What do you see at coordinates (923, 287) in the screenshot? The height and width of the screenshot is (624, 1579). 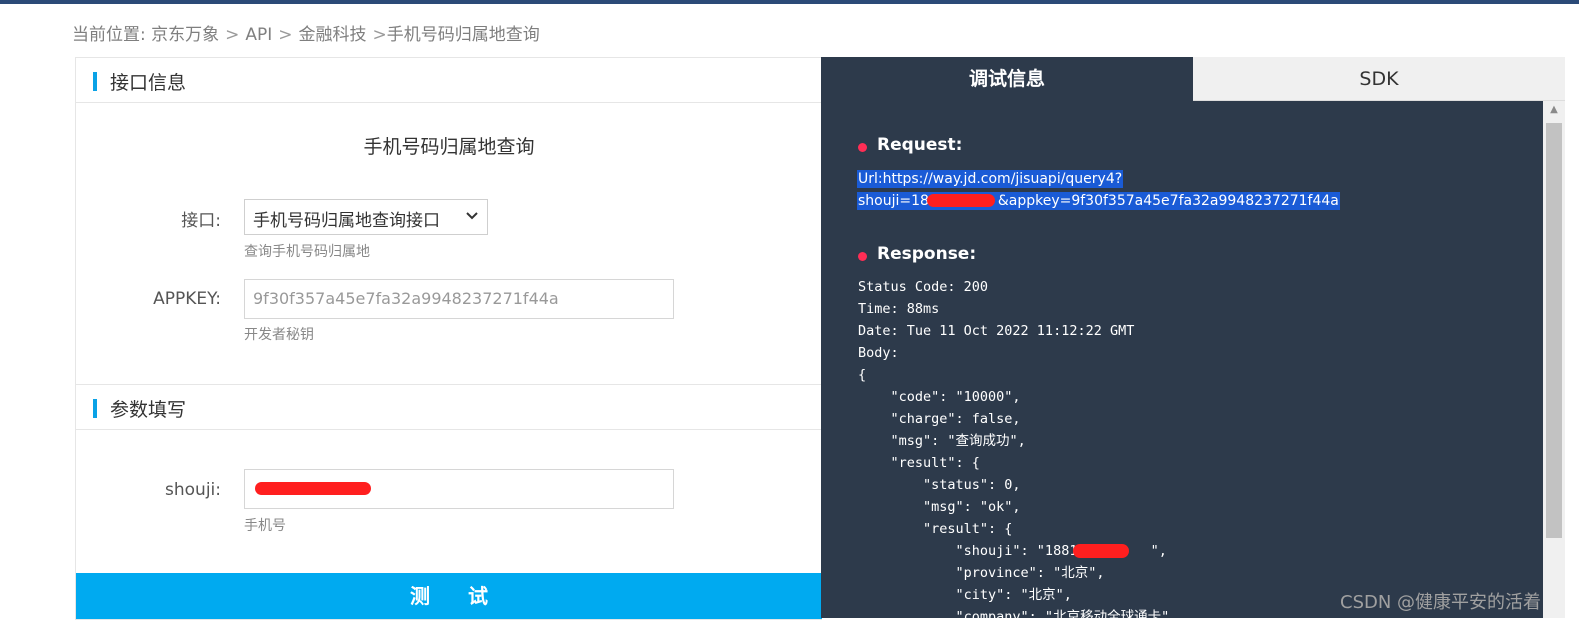 I see `response-line: Status Code: 200` at bounding box center [923, 287].